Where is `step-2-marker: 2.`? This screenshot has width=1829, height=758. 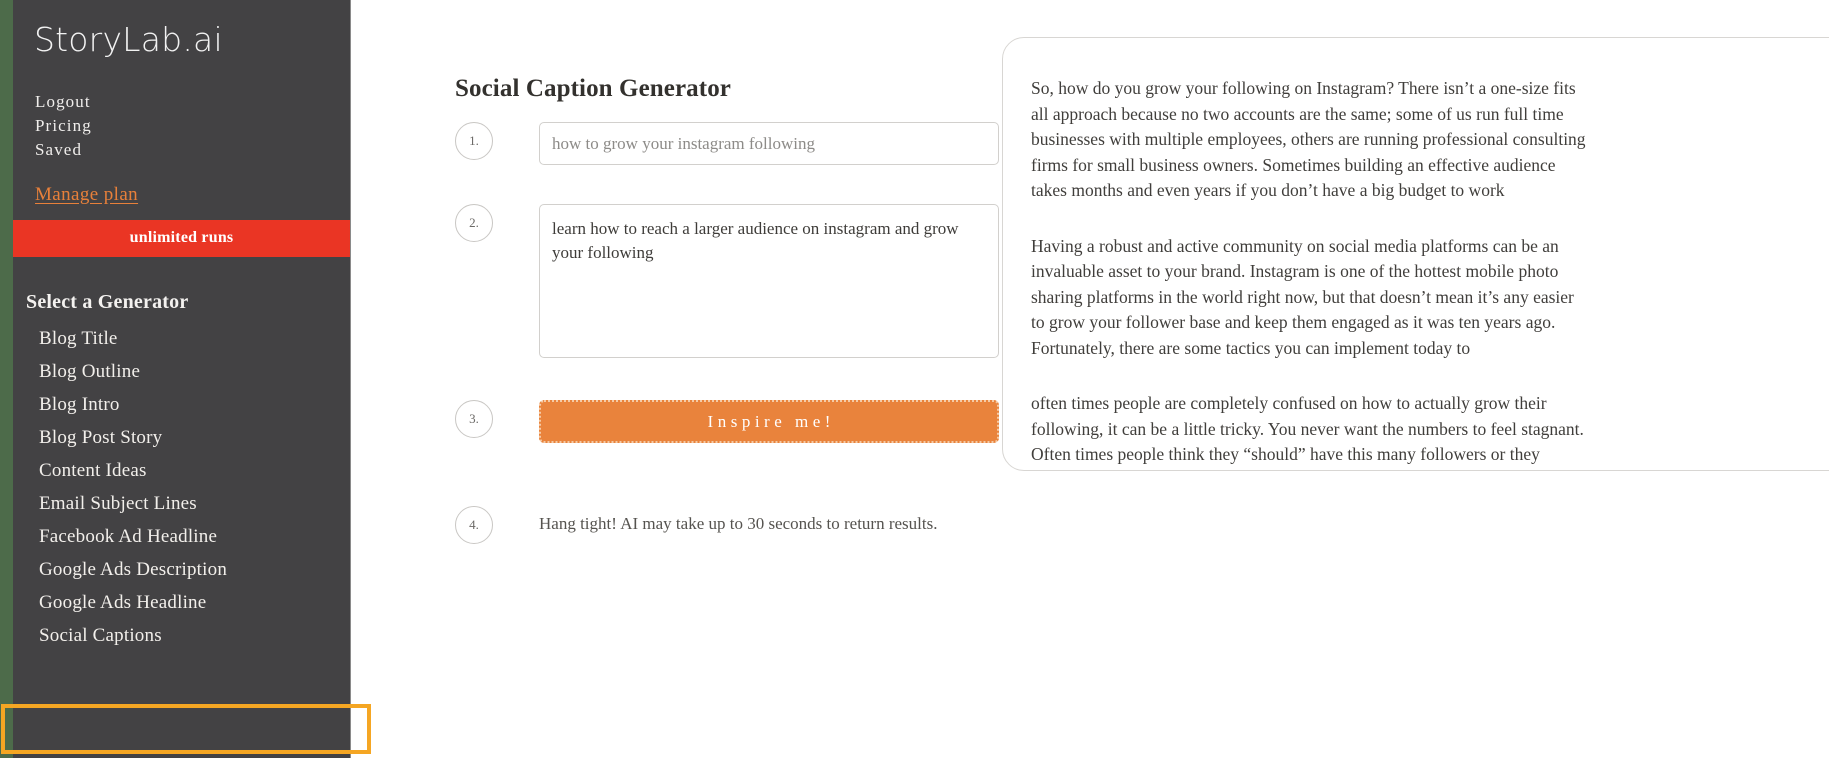 step-2-marker: 2. is located at coordinates (474, 223).